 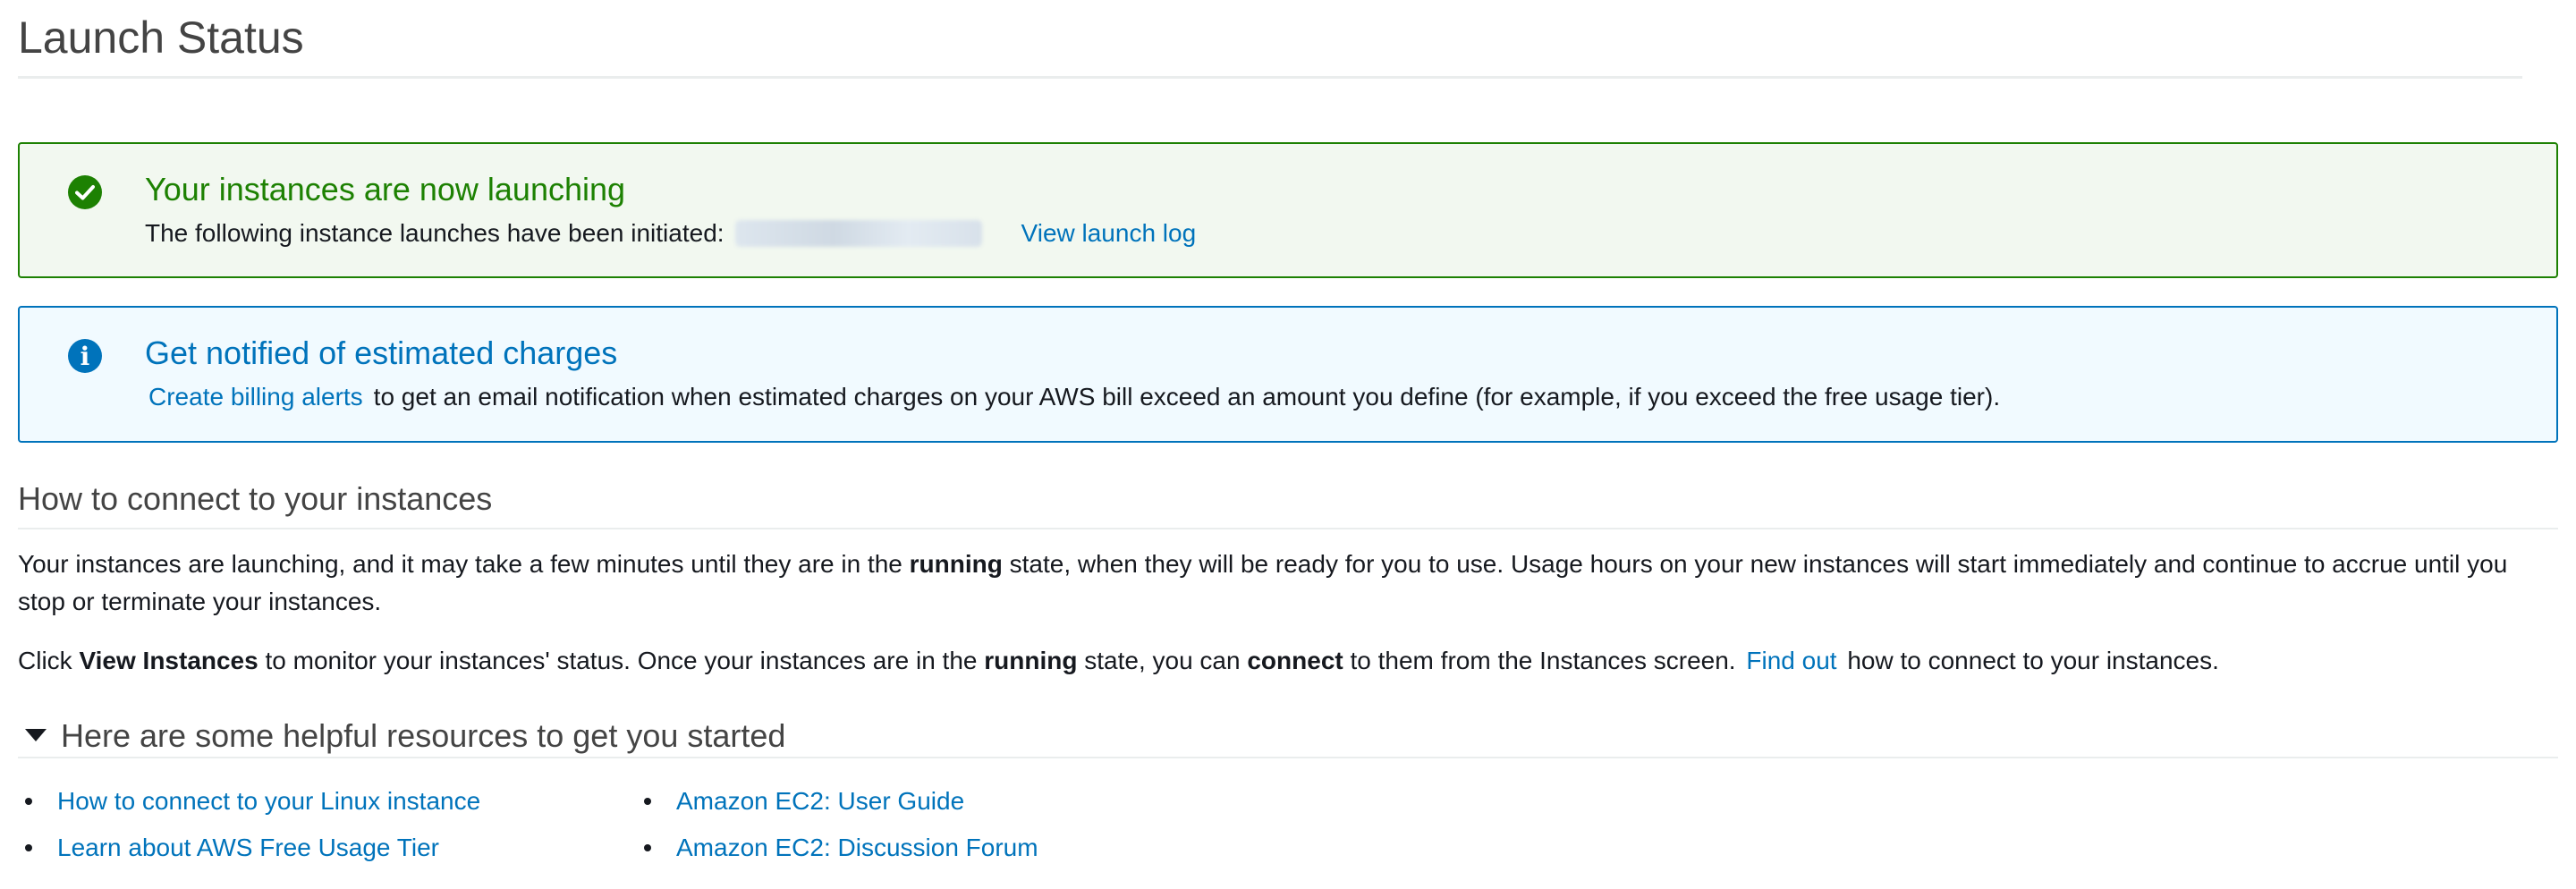 I want to click on list-item: Amazon EC2: User Guide, so click(x=837, y=801).